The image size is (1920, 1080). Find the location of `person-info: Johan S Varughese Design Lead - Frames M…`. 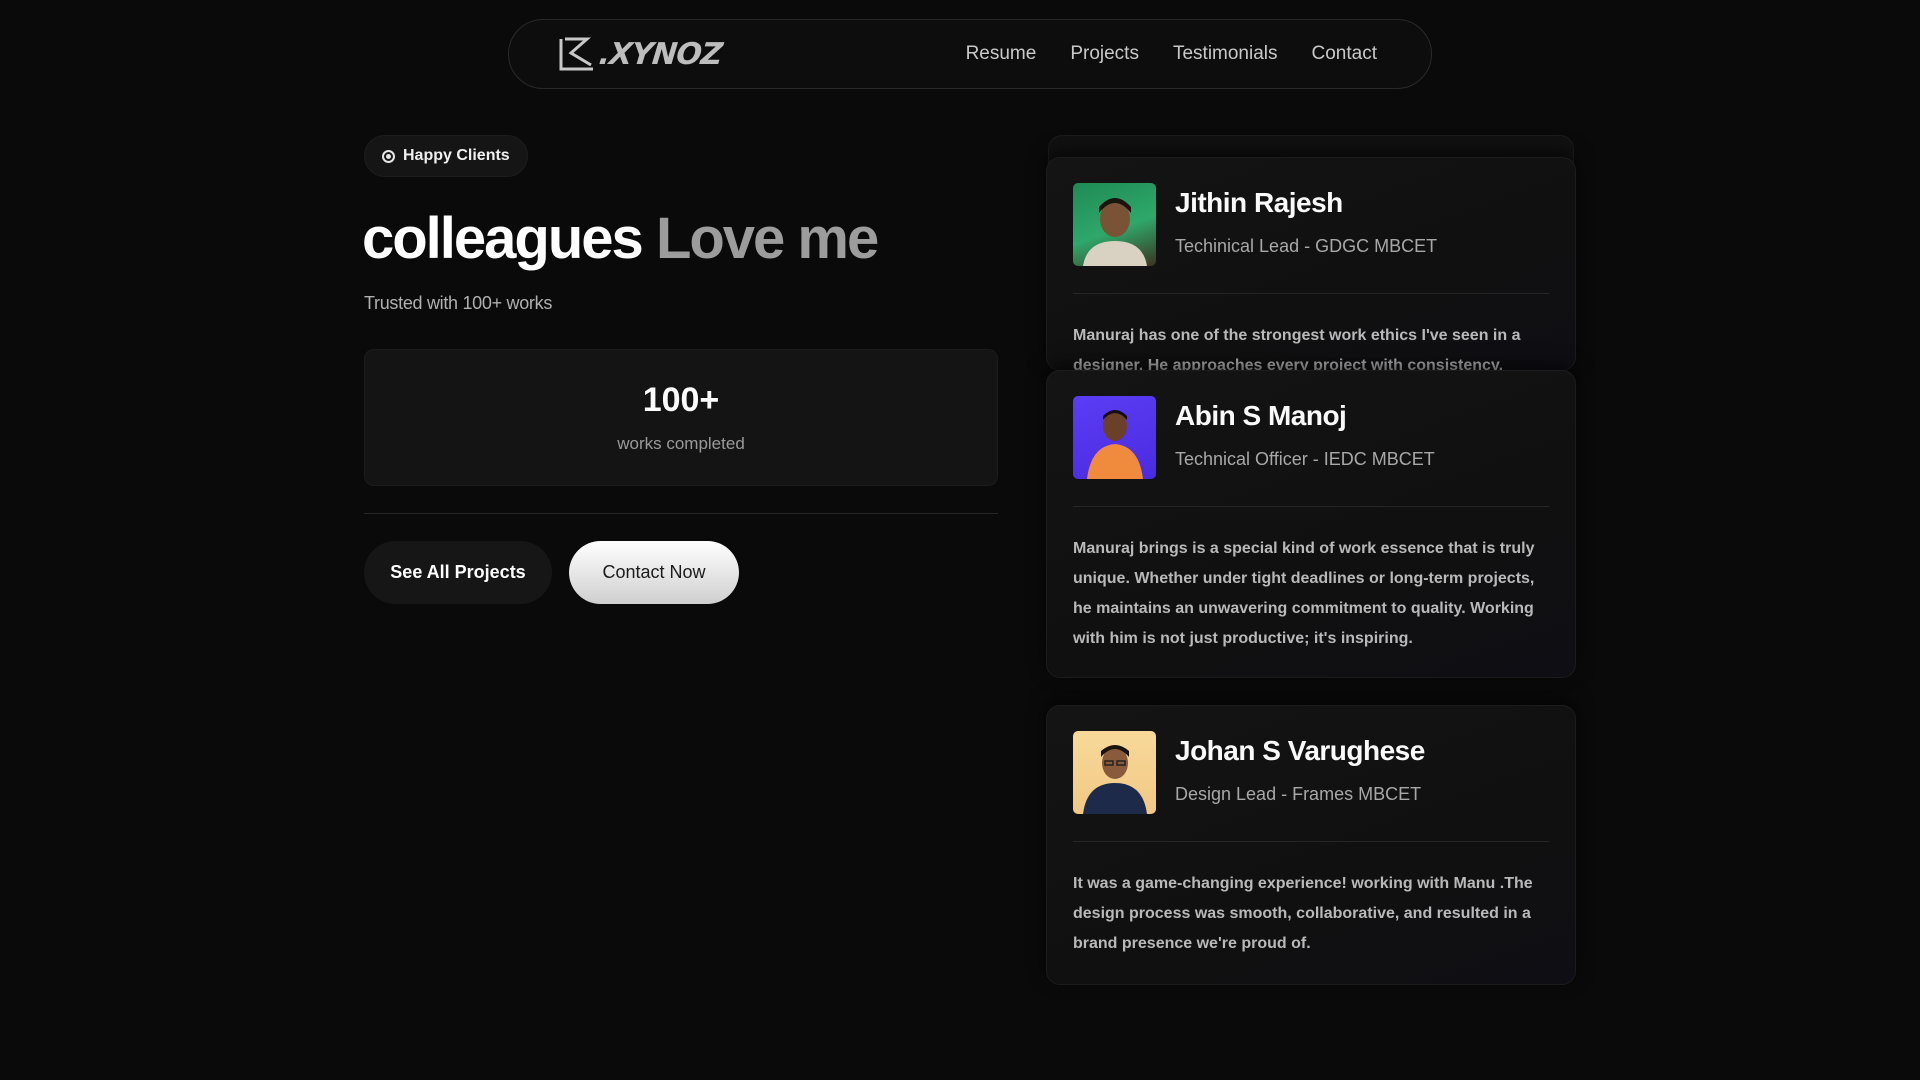

person-info: Johan S Varughese Design Lead - Frames M… is located at coordinates (1300, 768).